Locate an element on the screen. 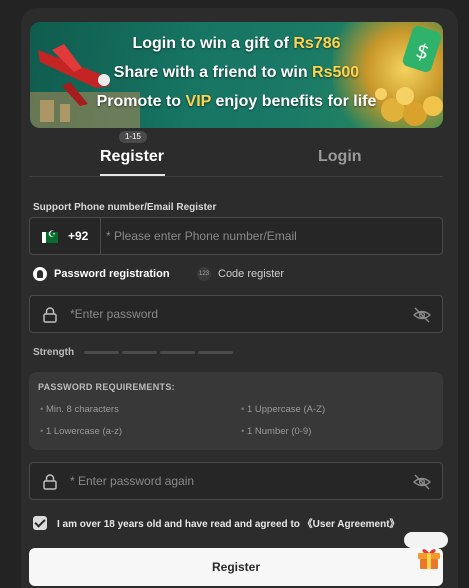  country-code-selector: +92 is located at coordinates (78, 236).